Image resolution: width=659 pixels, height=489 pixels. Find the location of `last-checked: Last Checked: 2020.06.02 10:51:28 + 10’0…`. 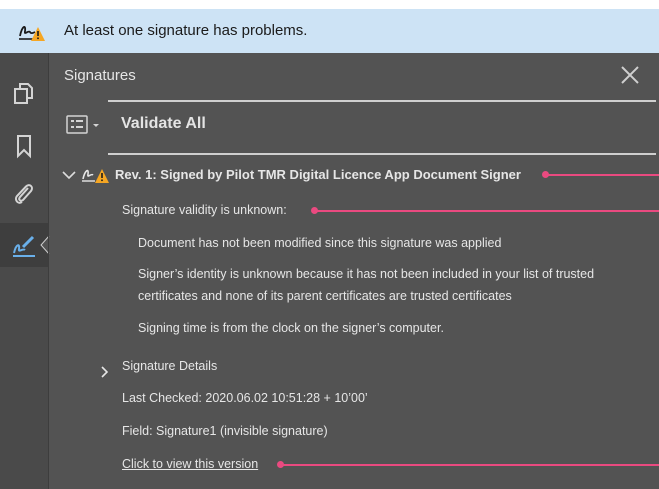

last-checked: Last Checked: 2020.06.02 10:51:28 + 10’0… is located at coordinates (245, 398).